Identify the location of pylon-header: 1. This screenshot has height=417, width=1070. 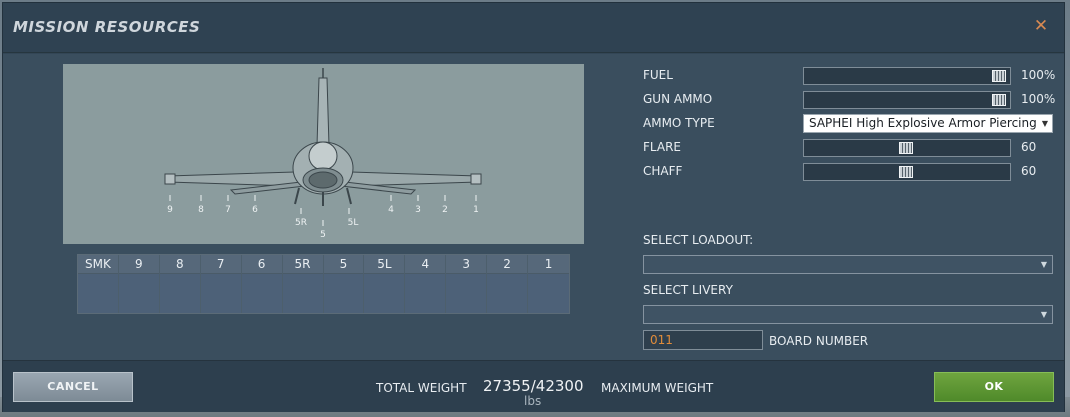
(548, 264).